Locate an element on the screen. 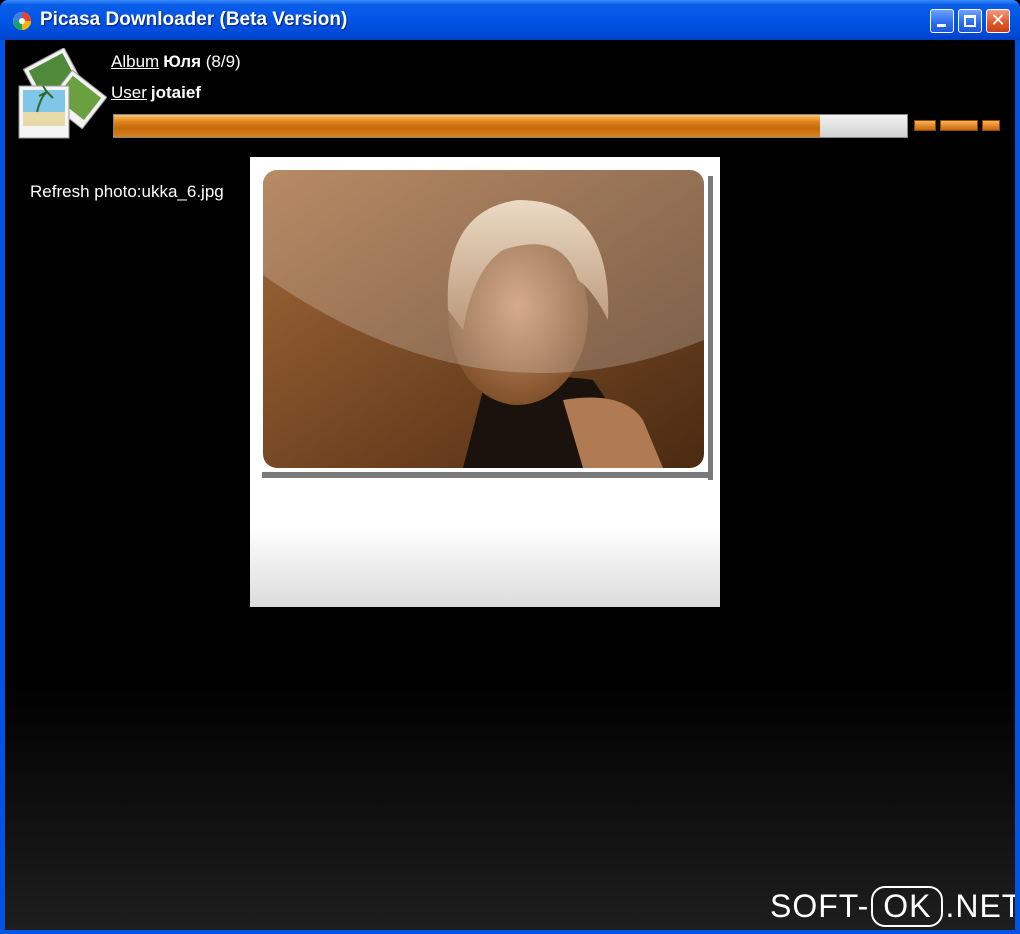 The height and width of the screenshot is (934, 1020). maximize-button is located at coordinates (970, 21).